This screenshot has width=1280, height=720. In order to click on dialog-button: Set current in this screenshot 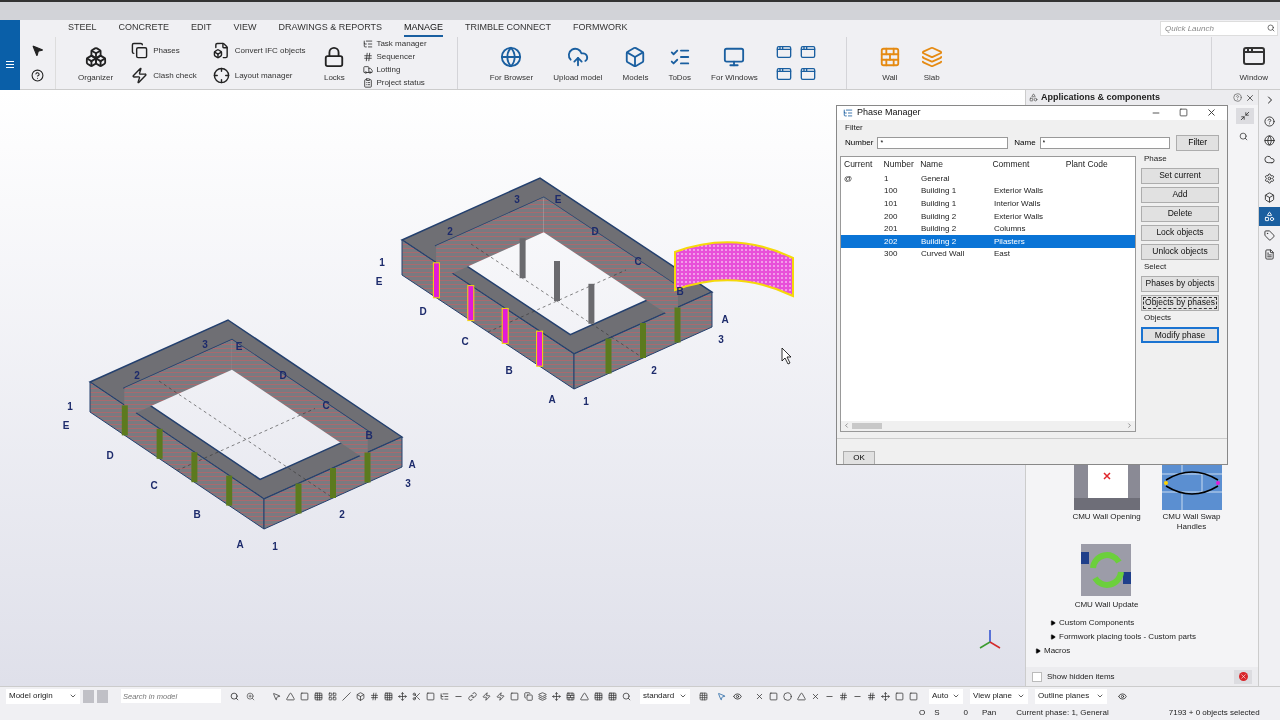, I will do `click(1180, 175)`.